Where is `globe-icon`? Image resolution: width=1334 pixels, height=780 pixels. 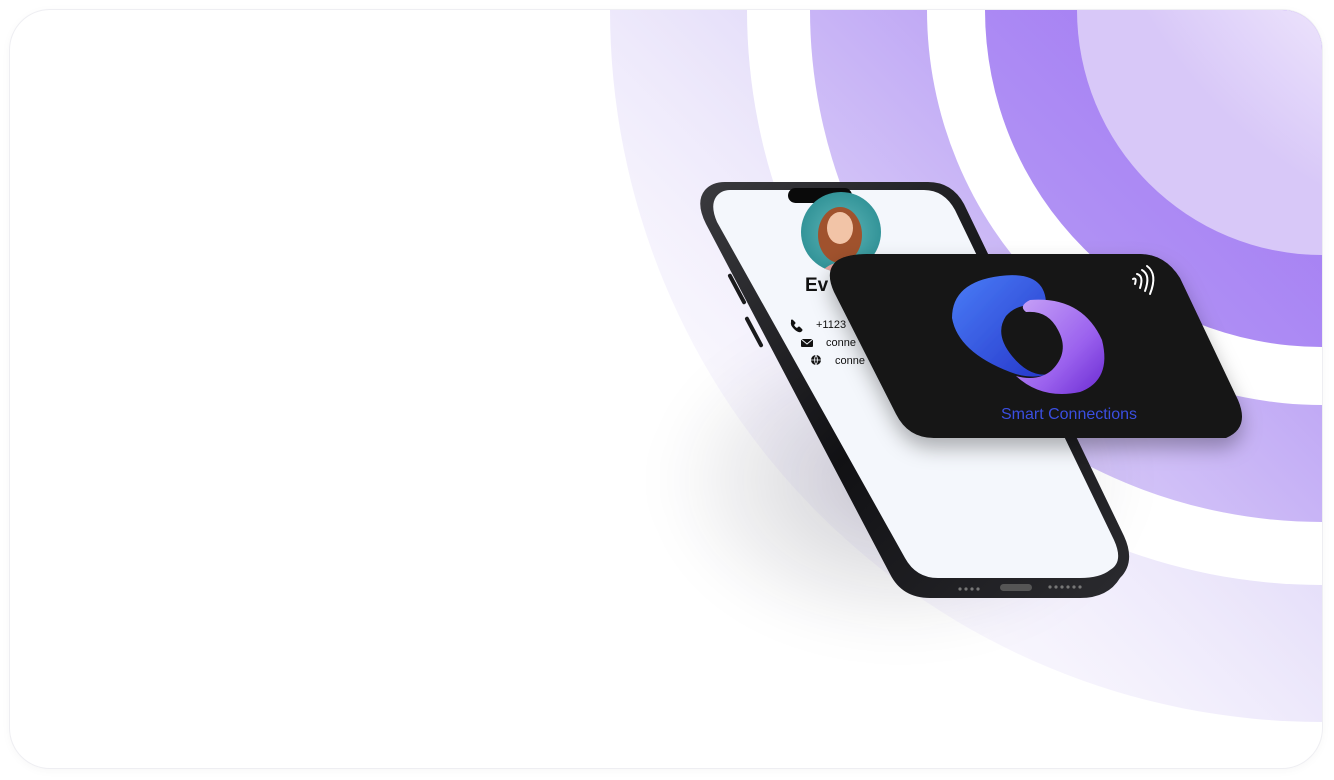 globe-icon is located at coordinates (816, 360).